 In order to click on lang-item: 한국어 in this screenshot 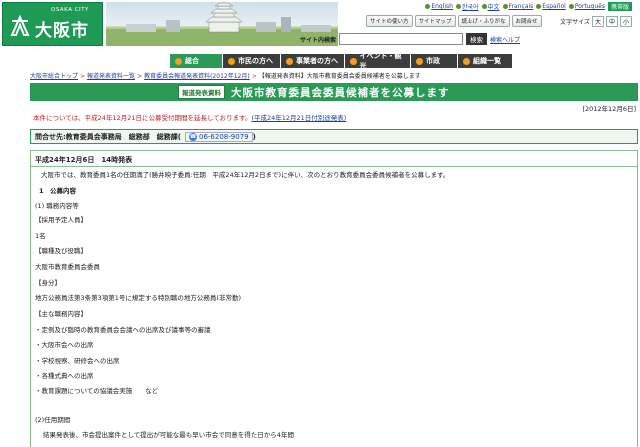, I will do `click(467, 6)`.